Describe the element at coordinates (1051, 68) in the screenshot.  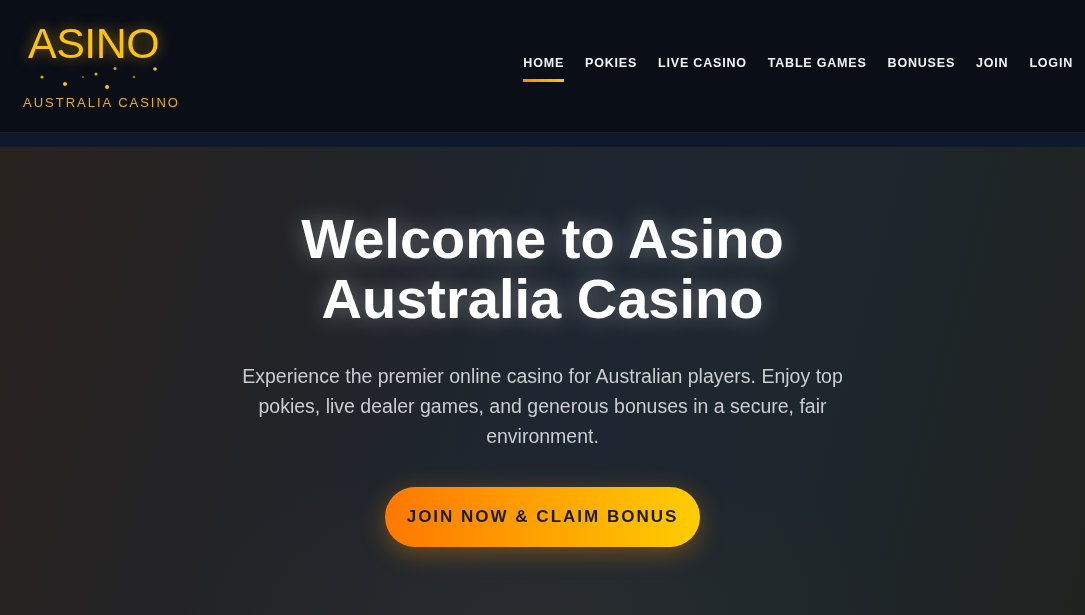
I see `nav-link: LOGIN` at that location.